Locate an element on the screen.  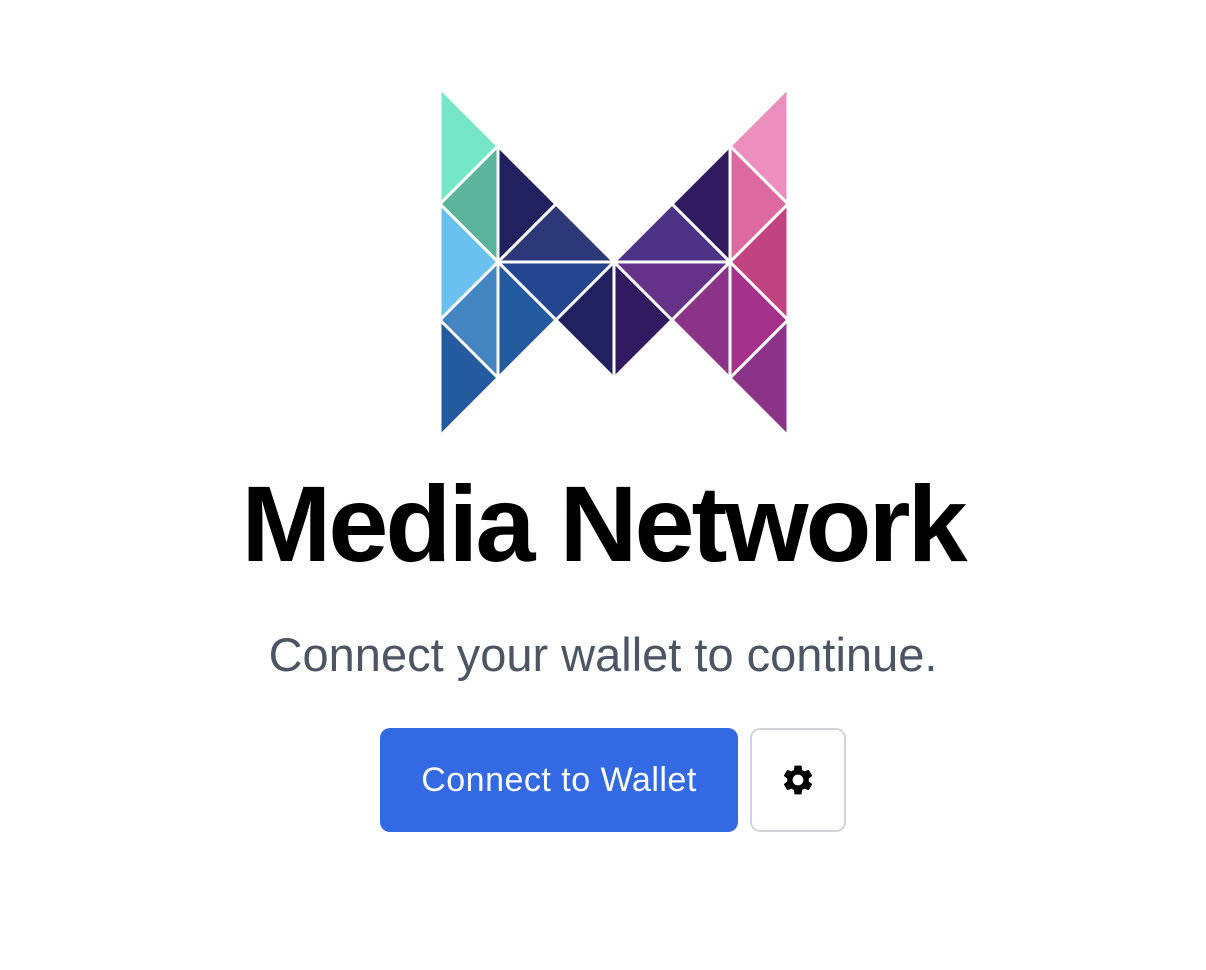
connect-prompt: Connect your wallet to continue. is located at coordinates (603, 654).